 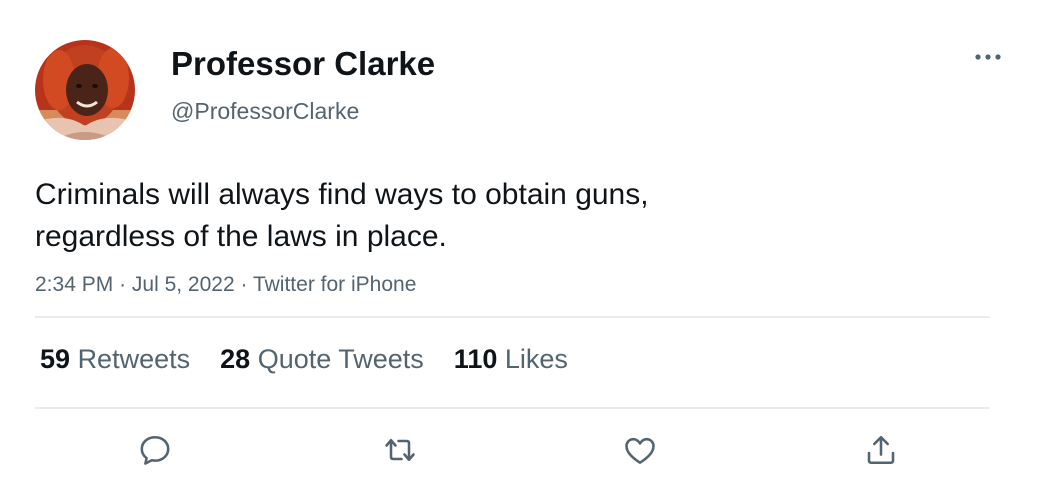 What do you see at coordinates (55, 359) in the screenshot?
I see `retweets-count: 59` at bounding box center [55, 359].